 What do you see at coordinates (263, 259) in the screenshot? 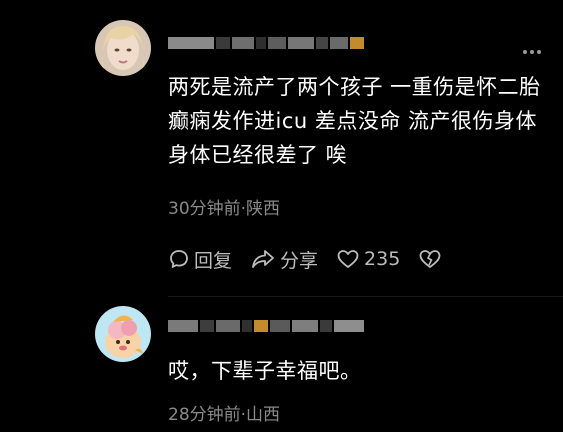
I see `share-icon` at bounding box center [263, 259].